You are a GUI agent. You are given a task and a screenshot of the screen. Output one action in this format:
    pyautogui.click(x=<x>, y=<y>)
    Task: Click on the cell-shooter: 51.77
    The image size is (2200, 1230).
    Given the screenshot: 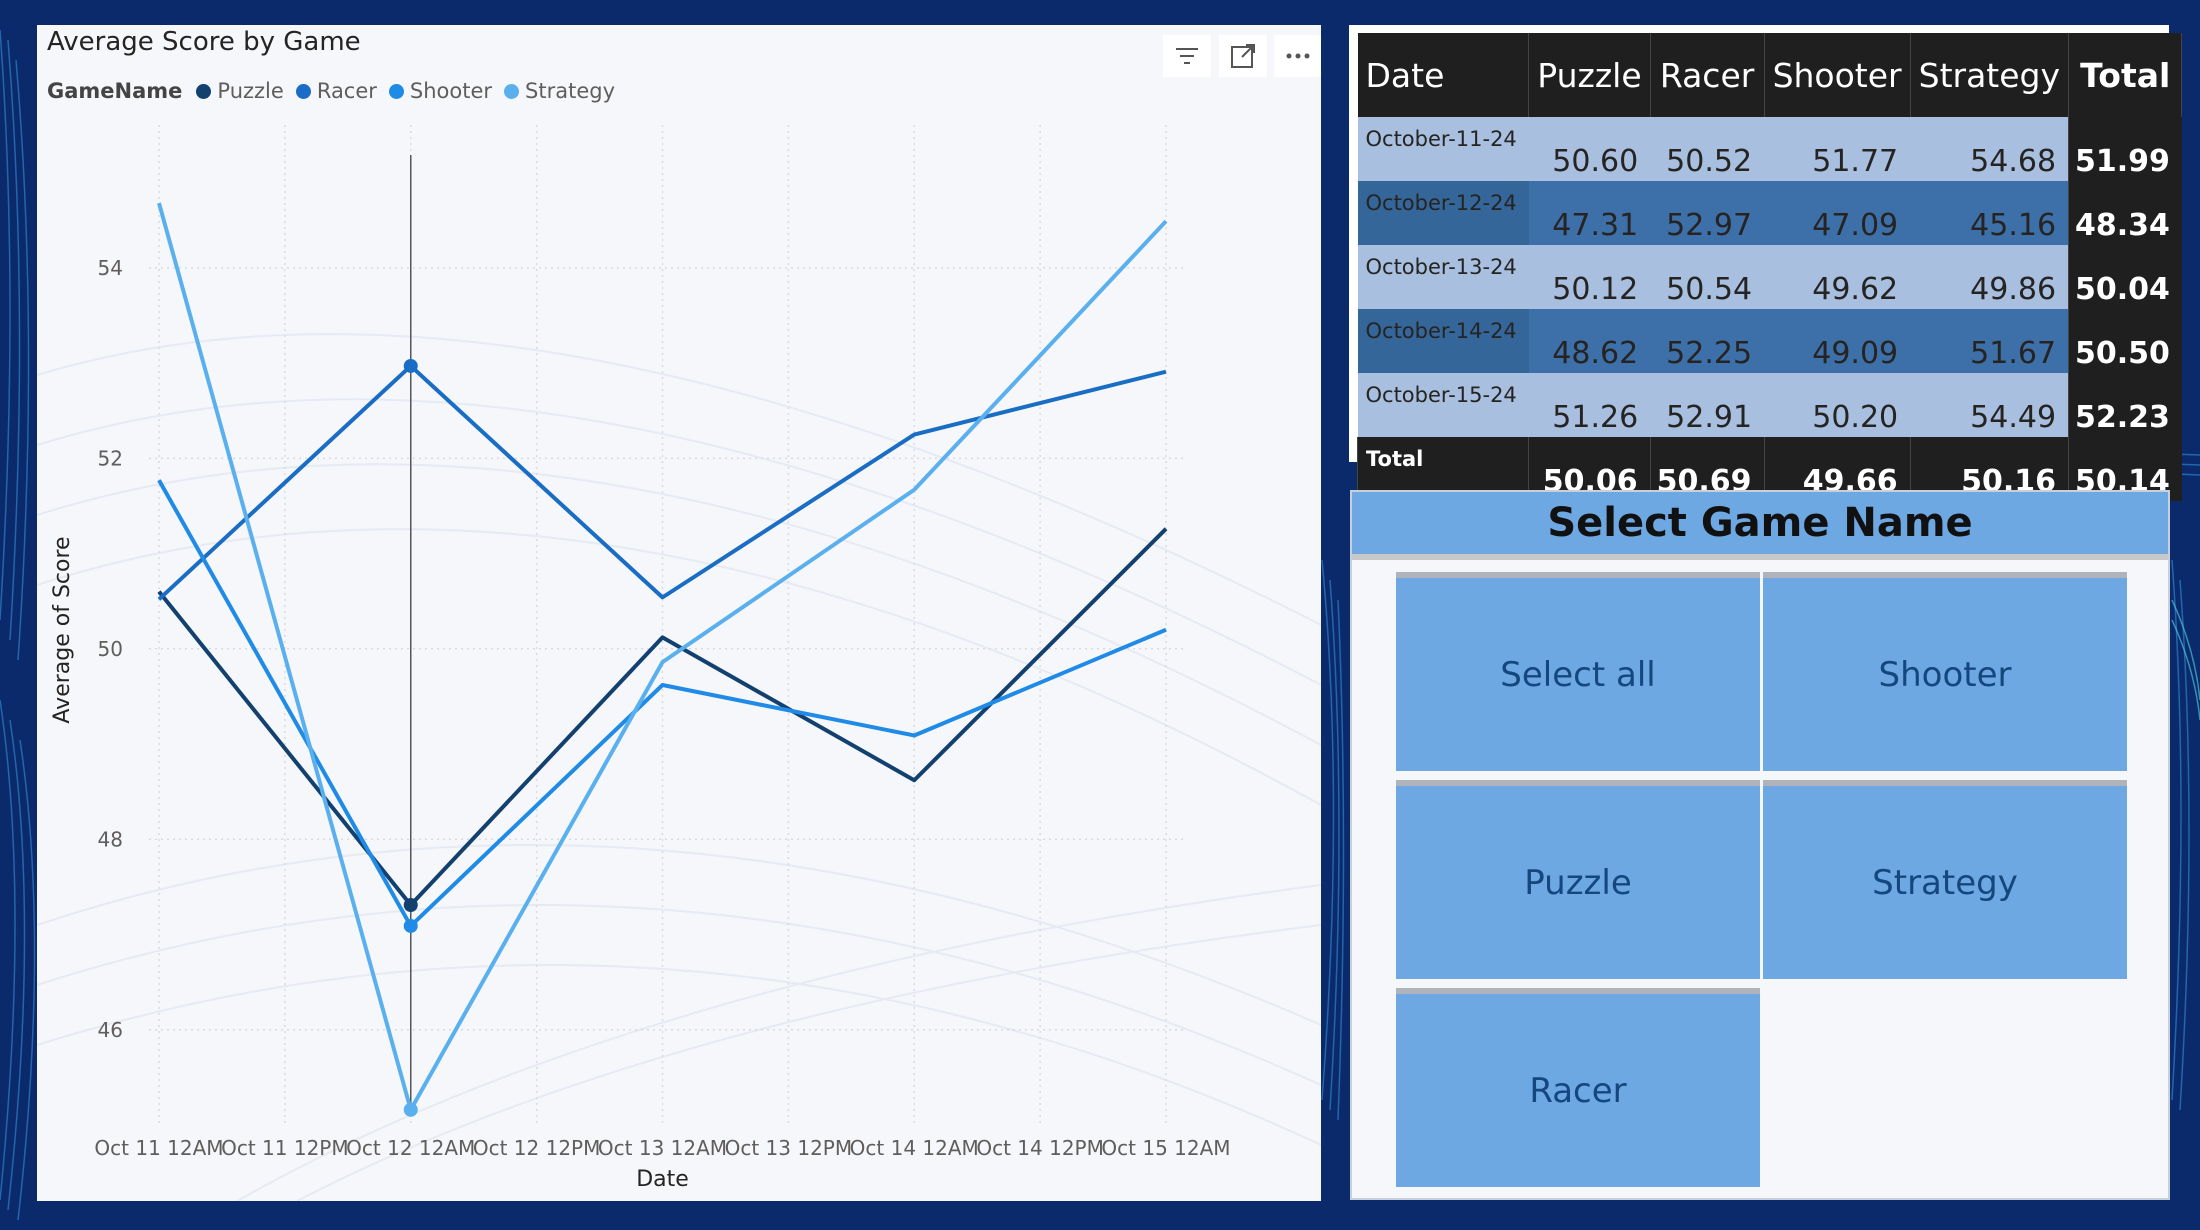 What is the action you would take?
    pyautogui.click(x=1837, y=149)
    